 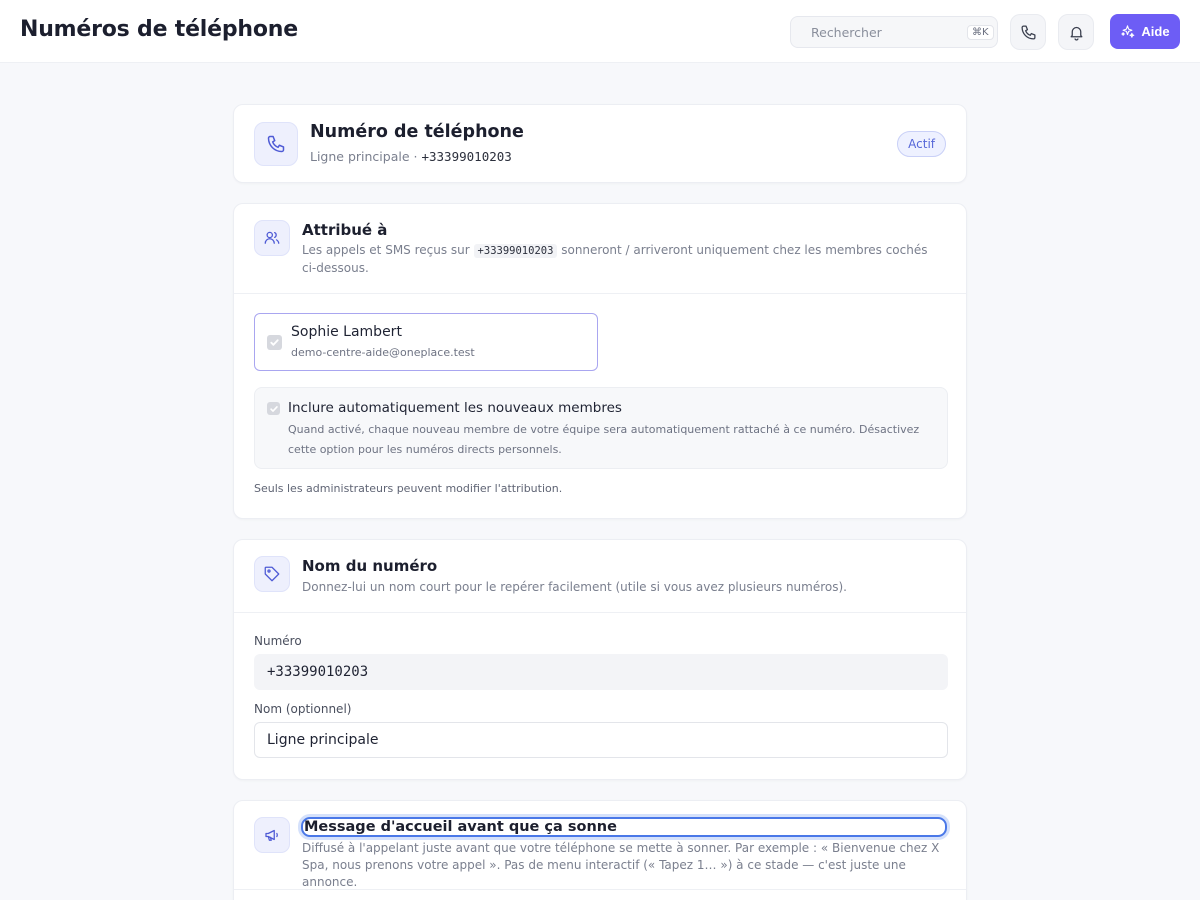 I want to click on member-name: Sophie Lambert, so click(x=346, y=332).